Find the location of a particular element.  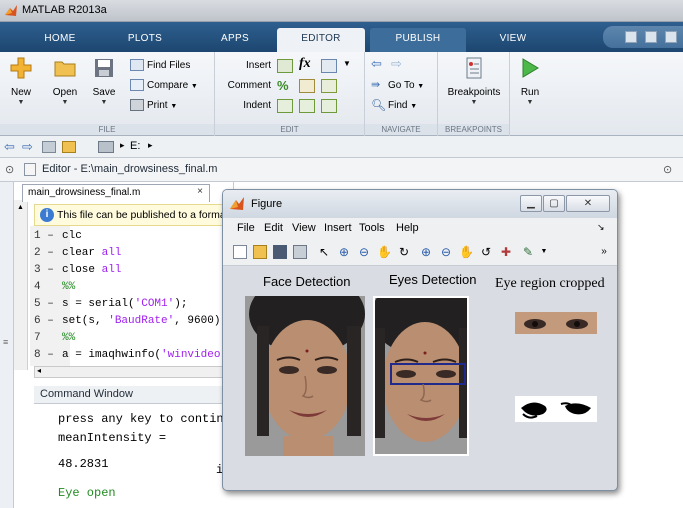

run-button: Run ▼ is located at coordinates (530, 81).